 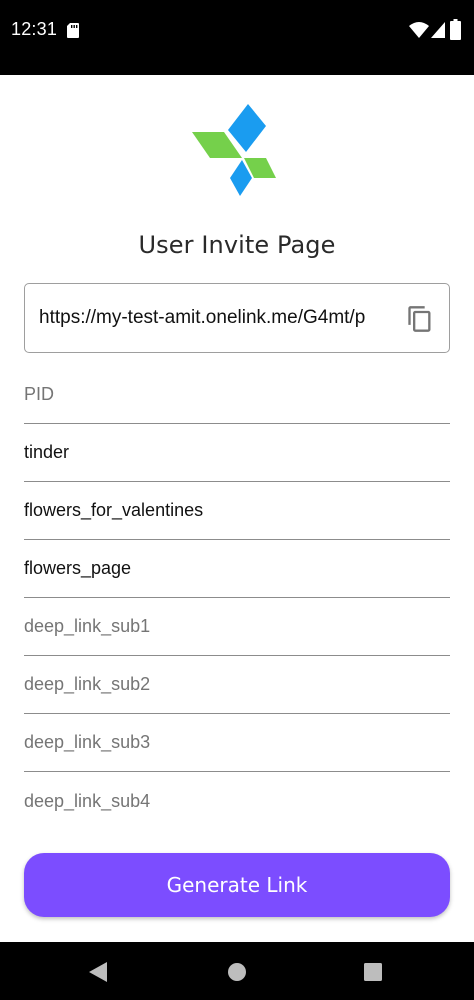 I want to click on deep-link-sub3-field, so click(x=237, y=743).